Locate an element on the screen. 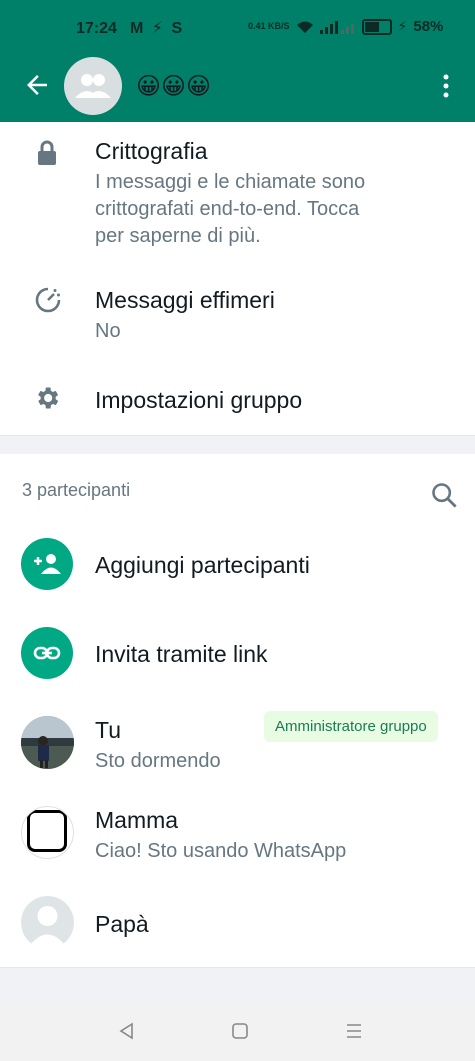 The image size is (475, 1061). nav-home-icon is located at coordinates (240, 1031).